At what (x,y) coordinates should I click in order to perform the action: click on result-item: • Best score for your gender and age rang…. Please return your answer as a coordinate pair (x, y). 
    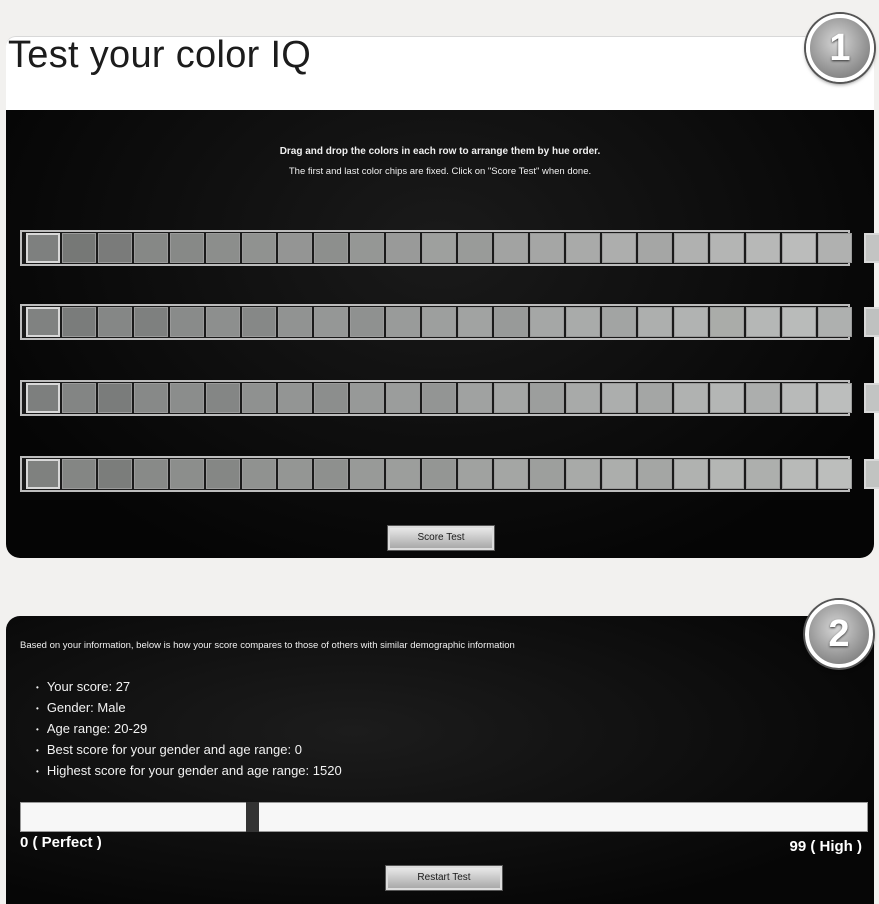
    Looking at the image, I should click on (169, 749).